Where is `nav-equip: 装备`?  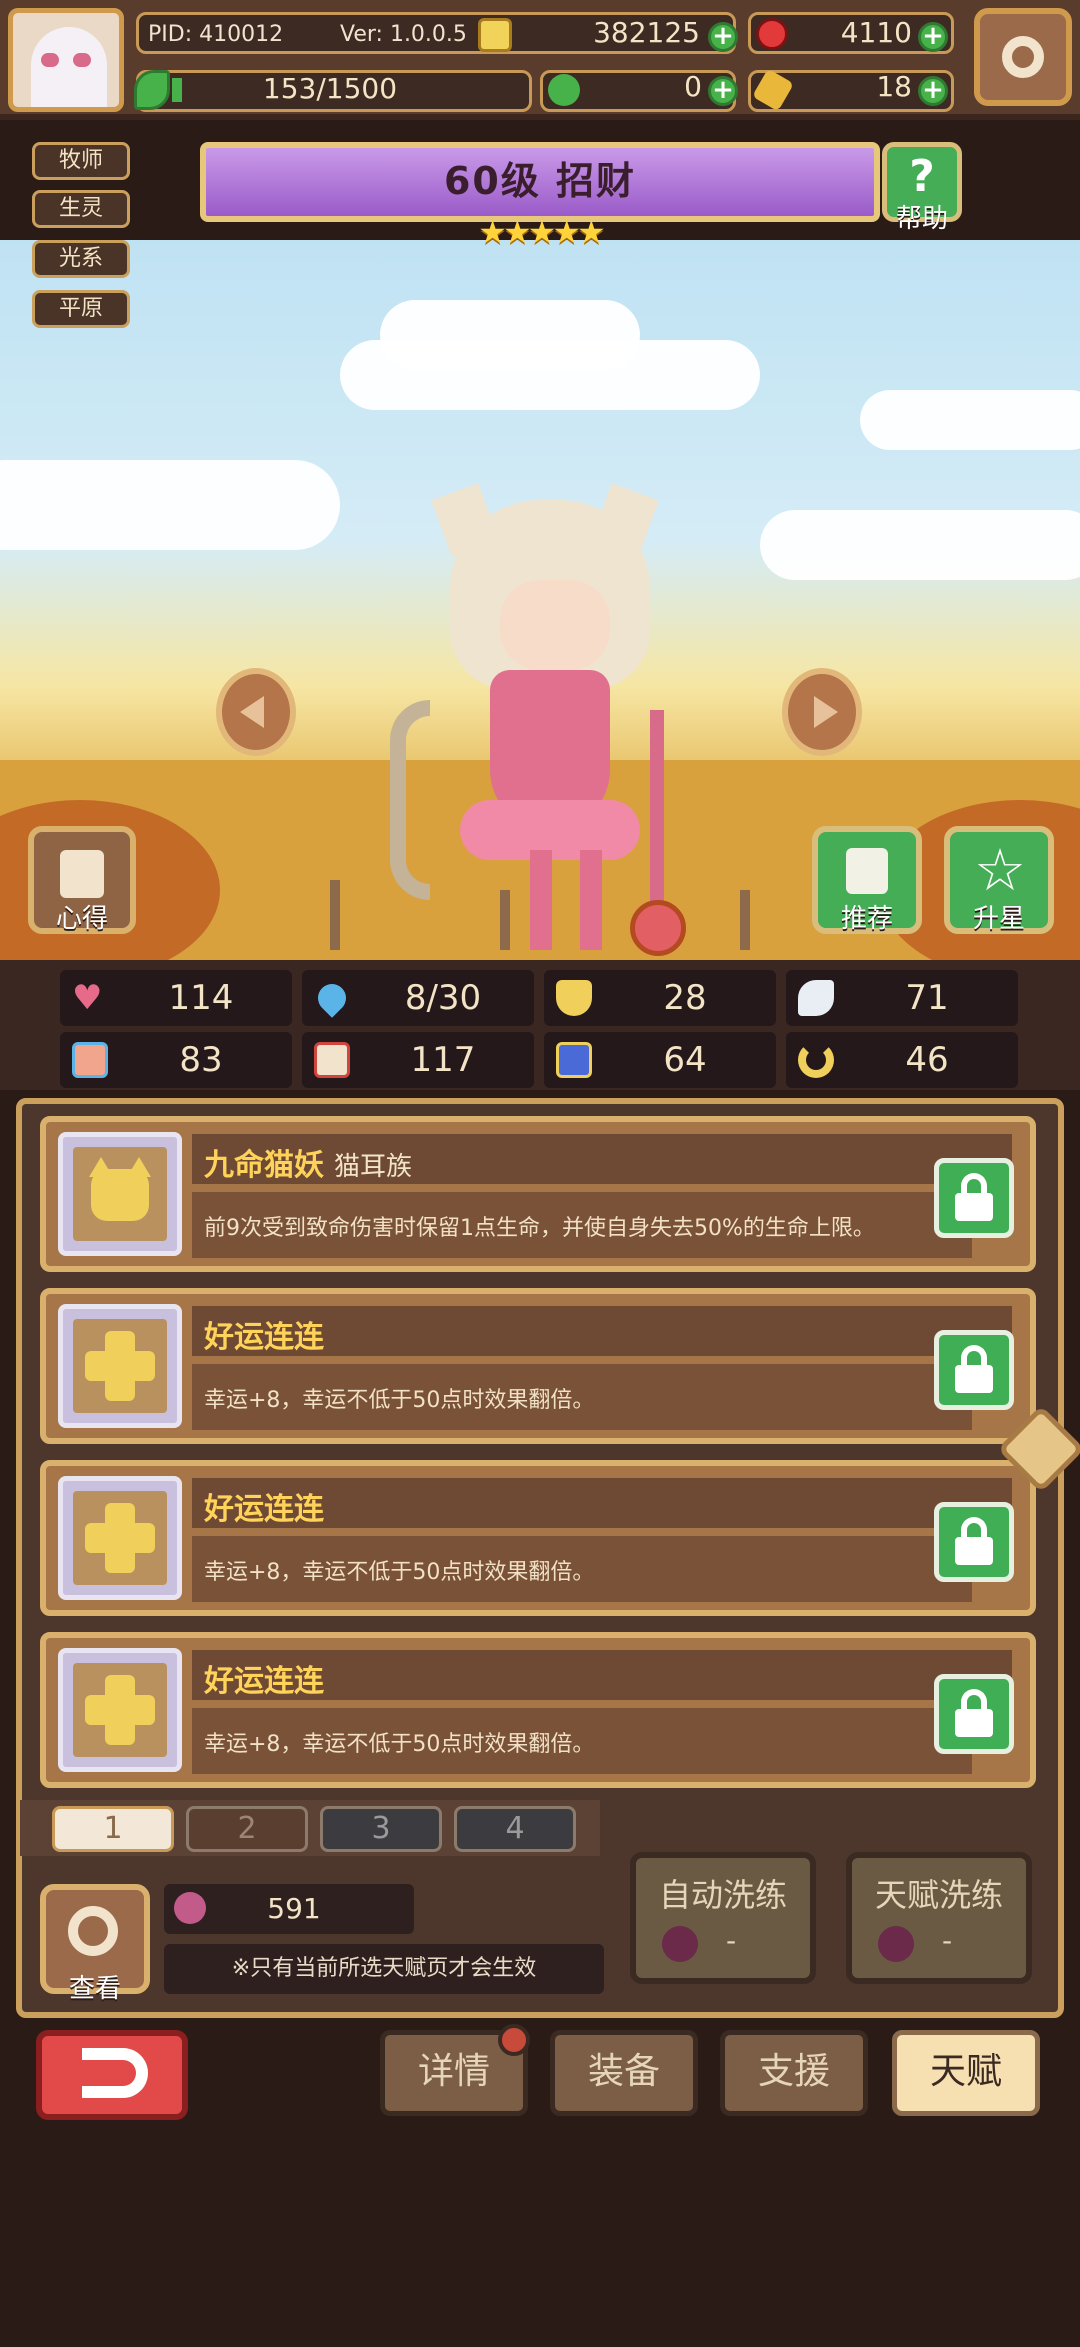 nav-equip: 装备 is located at coordinates (624, 2073).